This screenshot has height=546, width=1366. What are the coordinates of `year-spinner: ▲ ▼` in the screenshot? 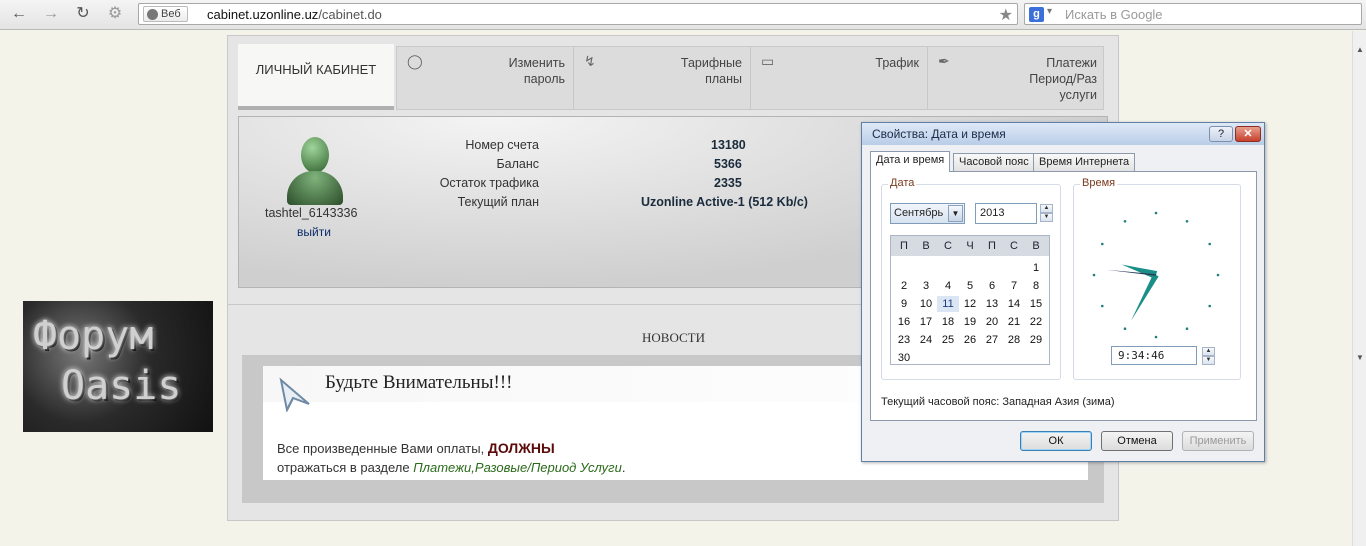 It's located at (1046, 213).